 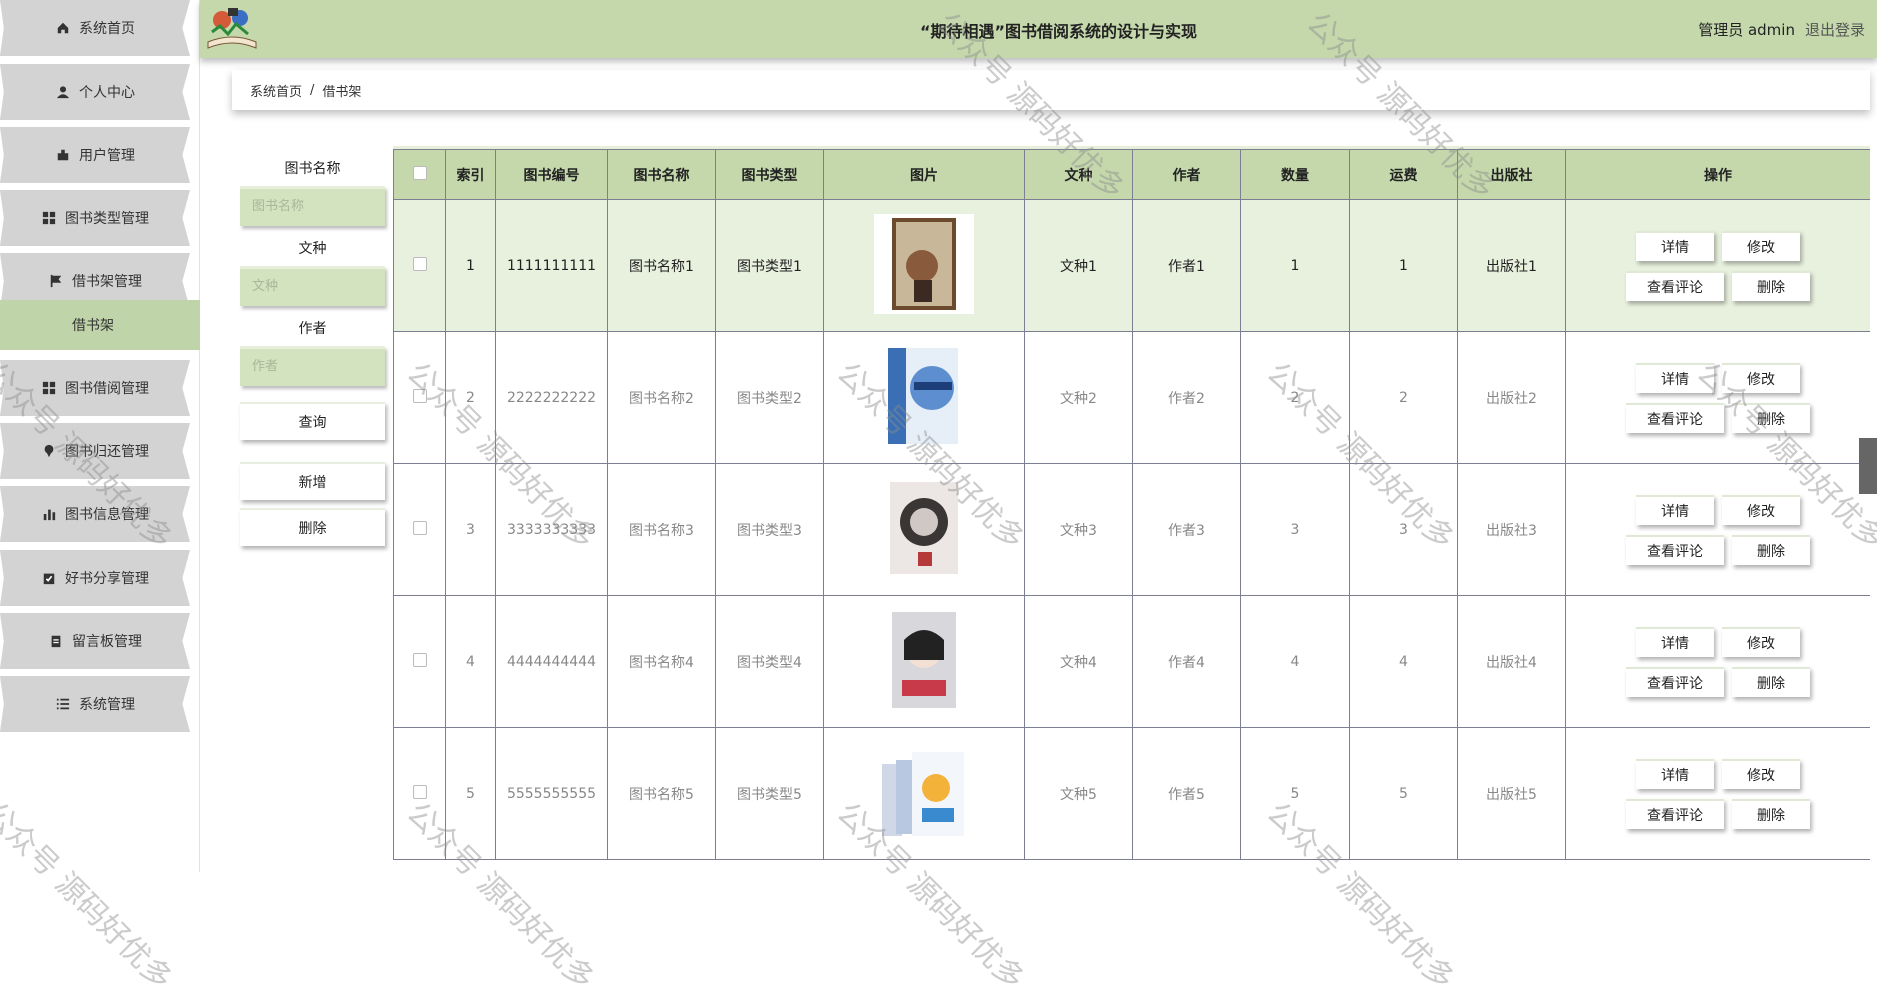 I want to click on sidebar-item-4: 图书类型管理, so click(x=95, y=218).